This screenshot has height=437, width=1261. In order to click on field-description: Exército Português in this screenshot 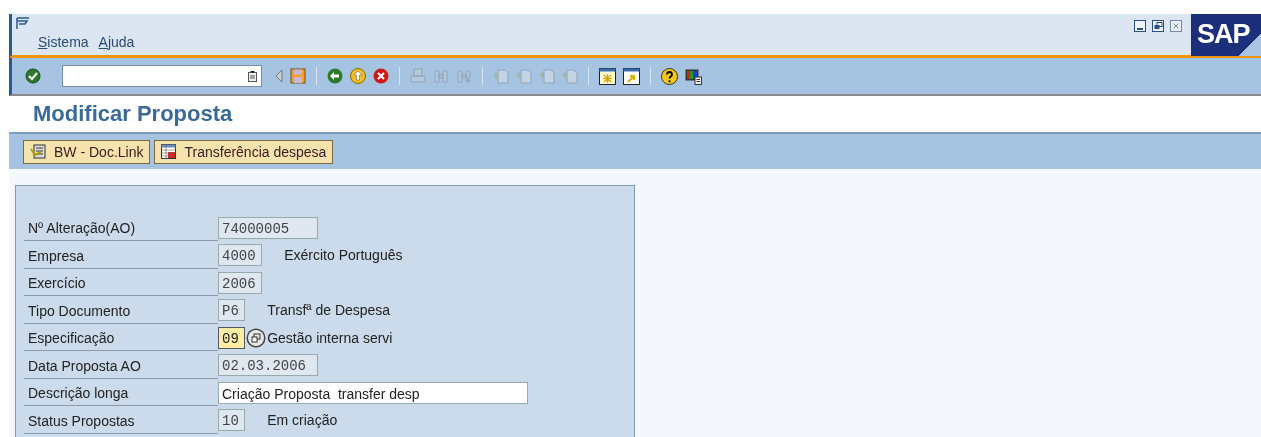, I will do `click(343, 255)`.